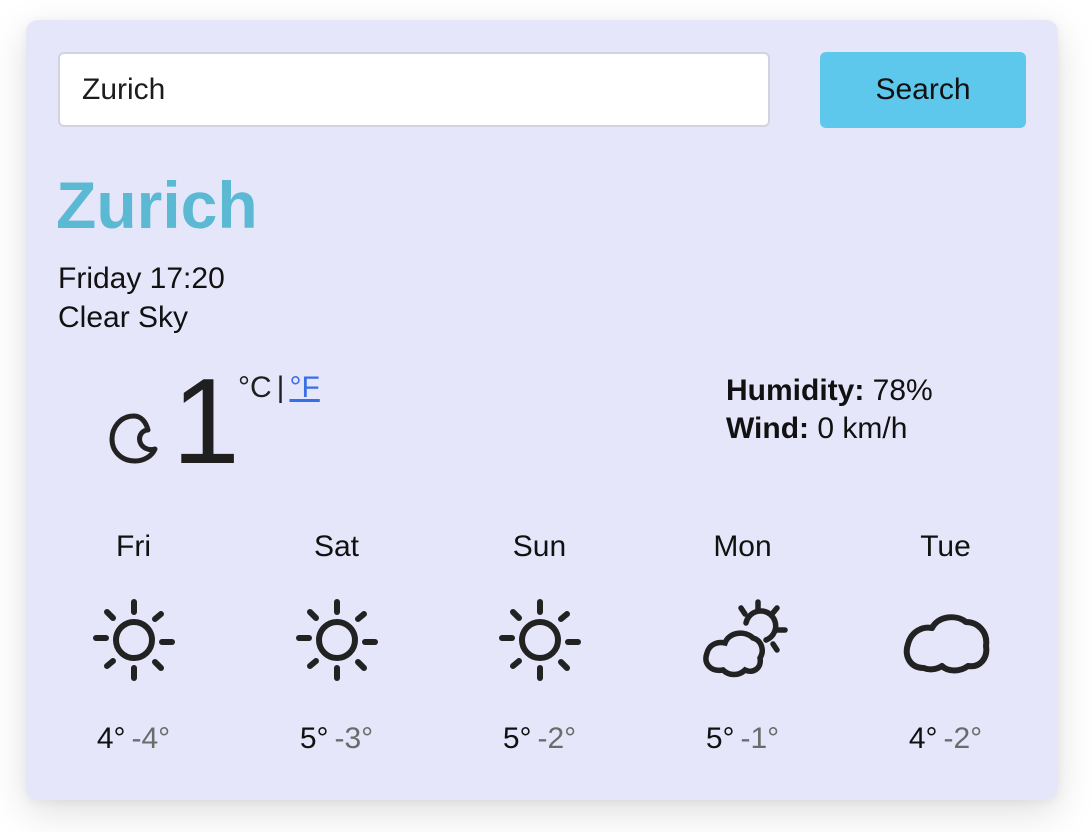 The height and width of the screenshot is (832, 1092). Describe the element at coordinates (255, 387) in the screenshot. I see `celsius-unit: °C` at that location.